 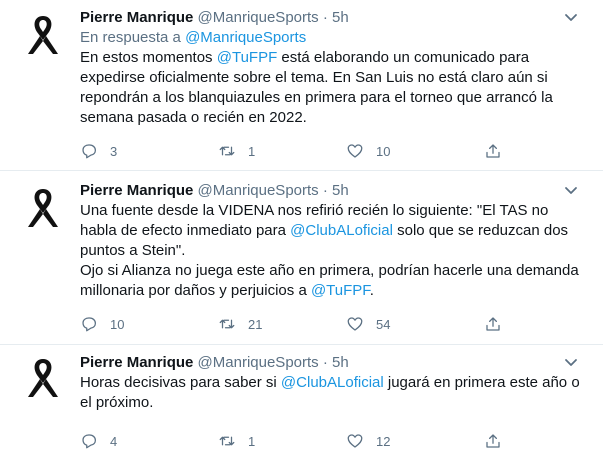 I want to click on reply-context: En respuesta a @ManriqueSports, so click(x=330, y=38).